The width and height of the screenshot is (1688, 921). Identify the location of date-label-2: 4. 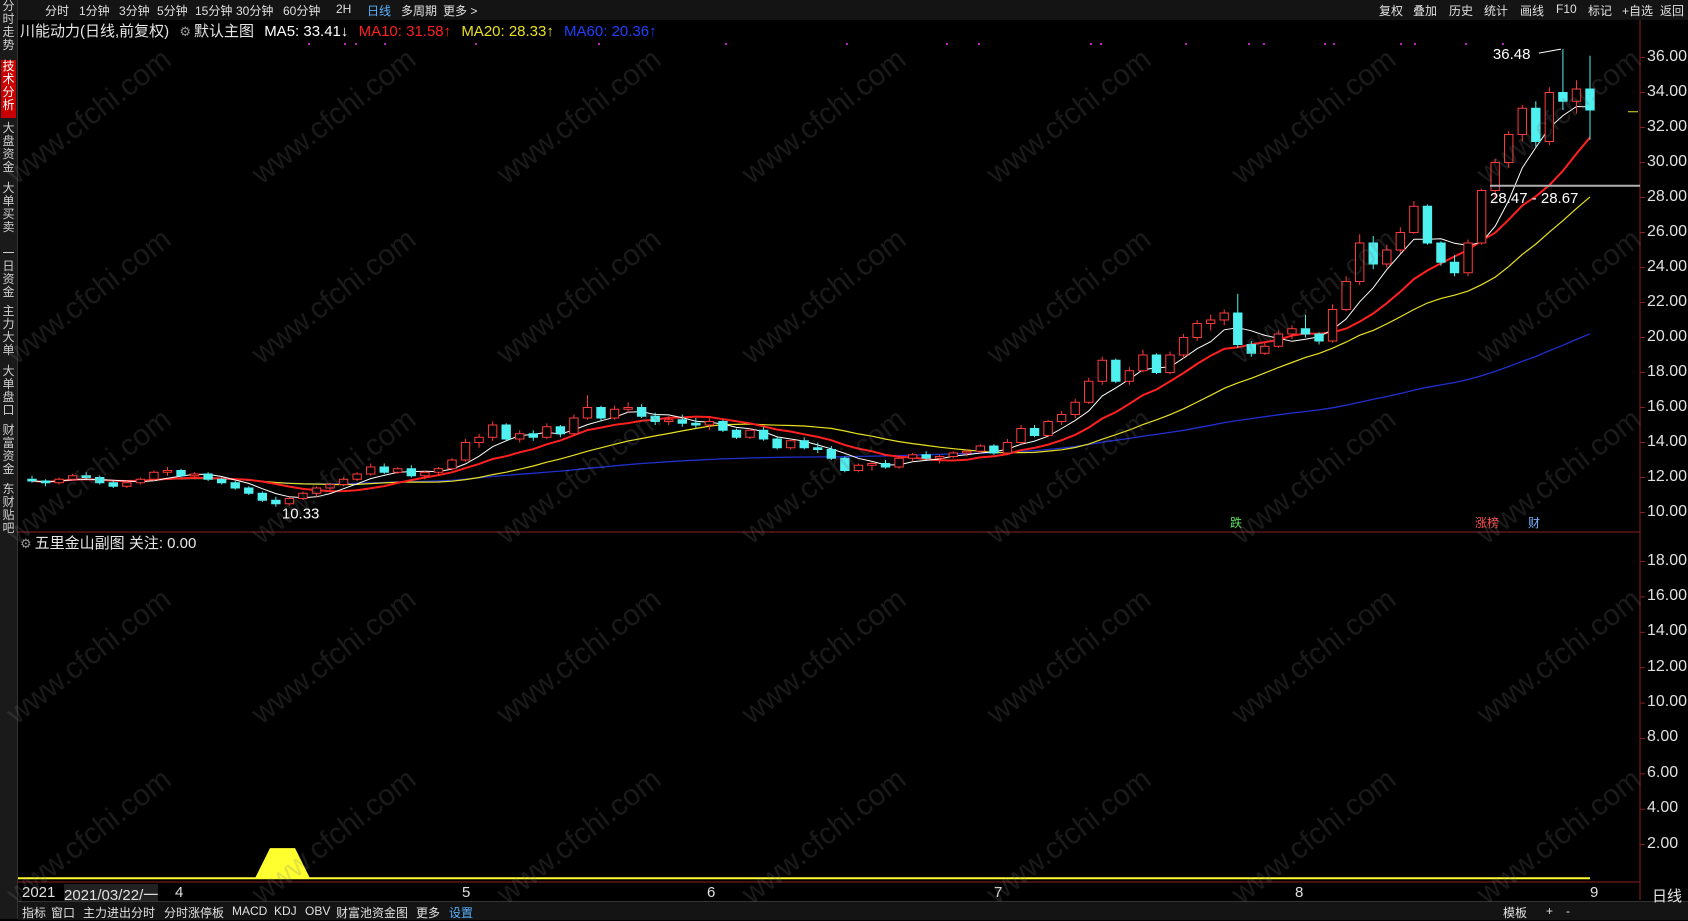
(179, 892).